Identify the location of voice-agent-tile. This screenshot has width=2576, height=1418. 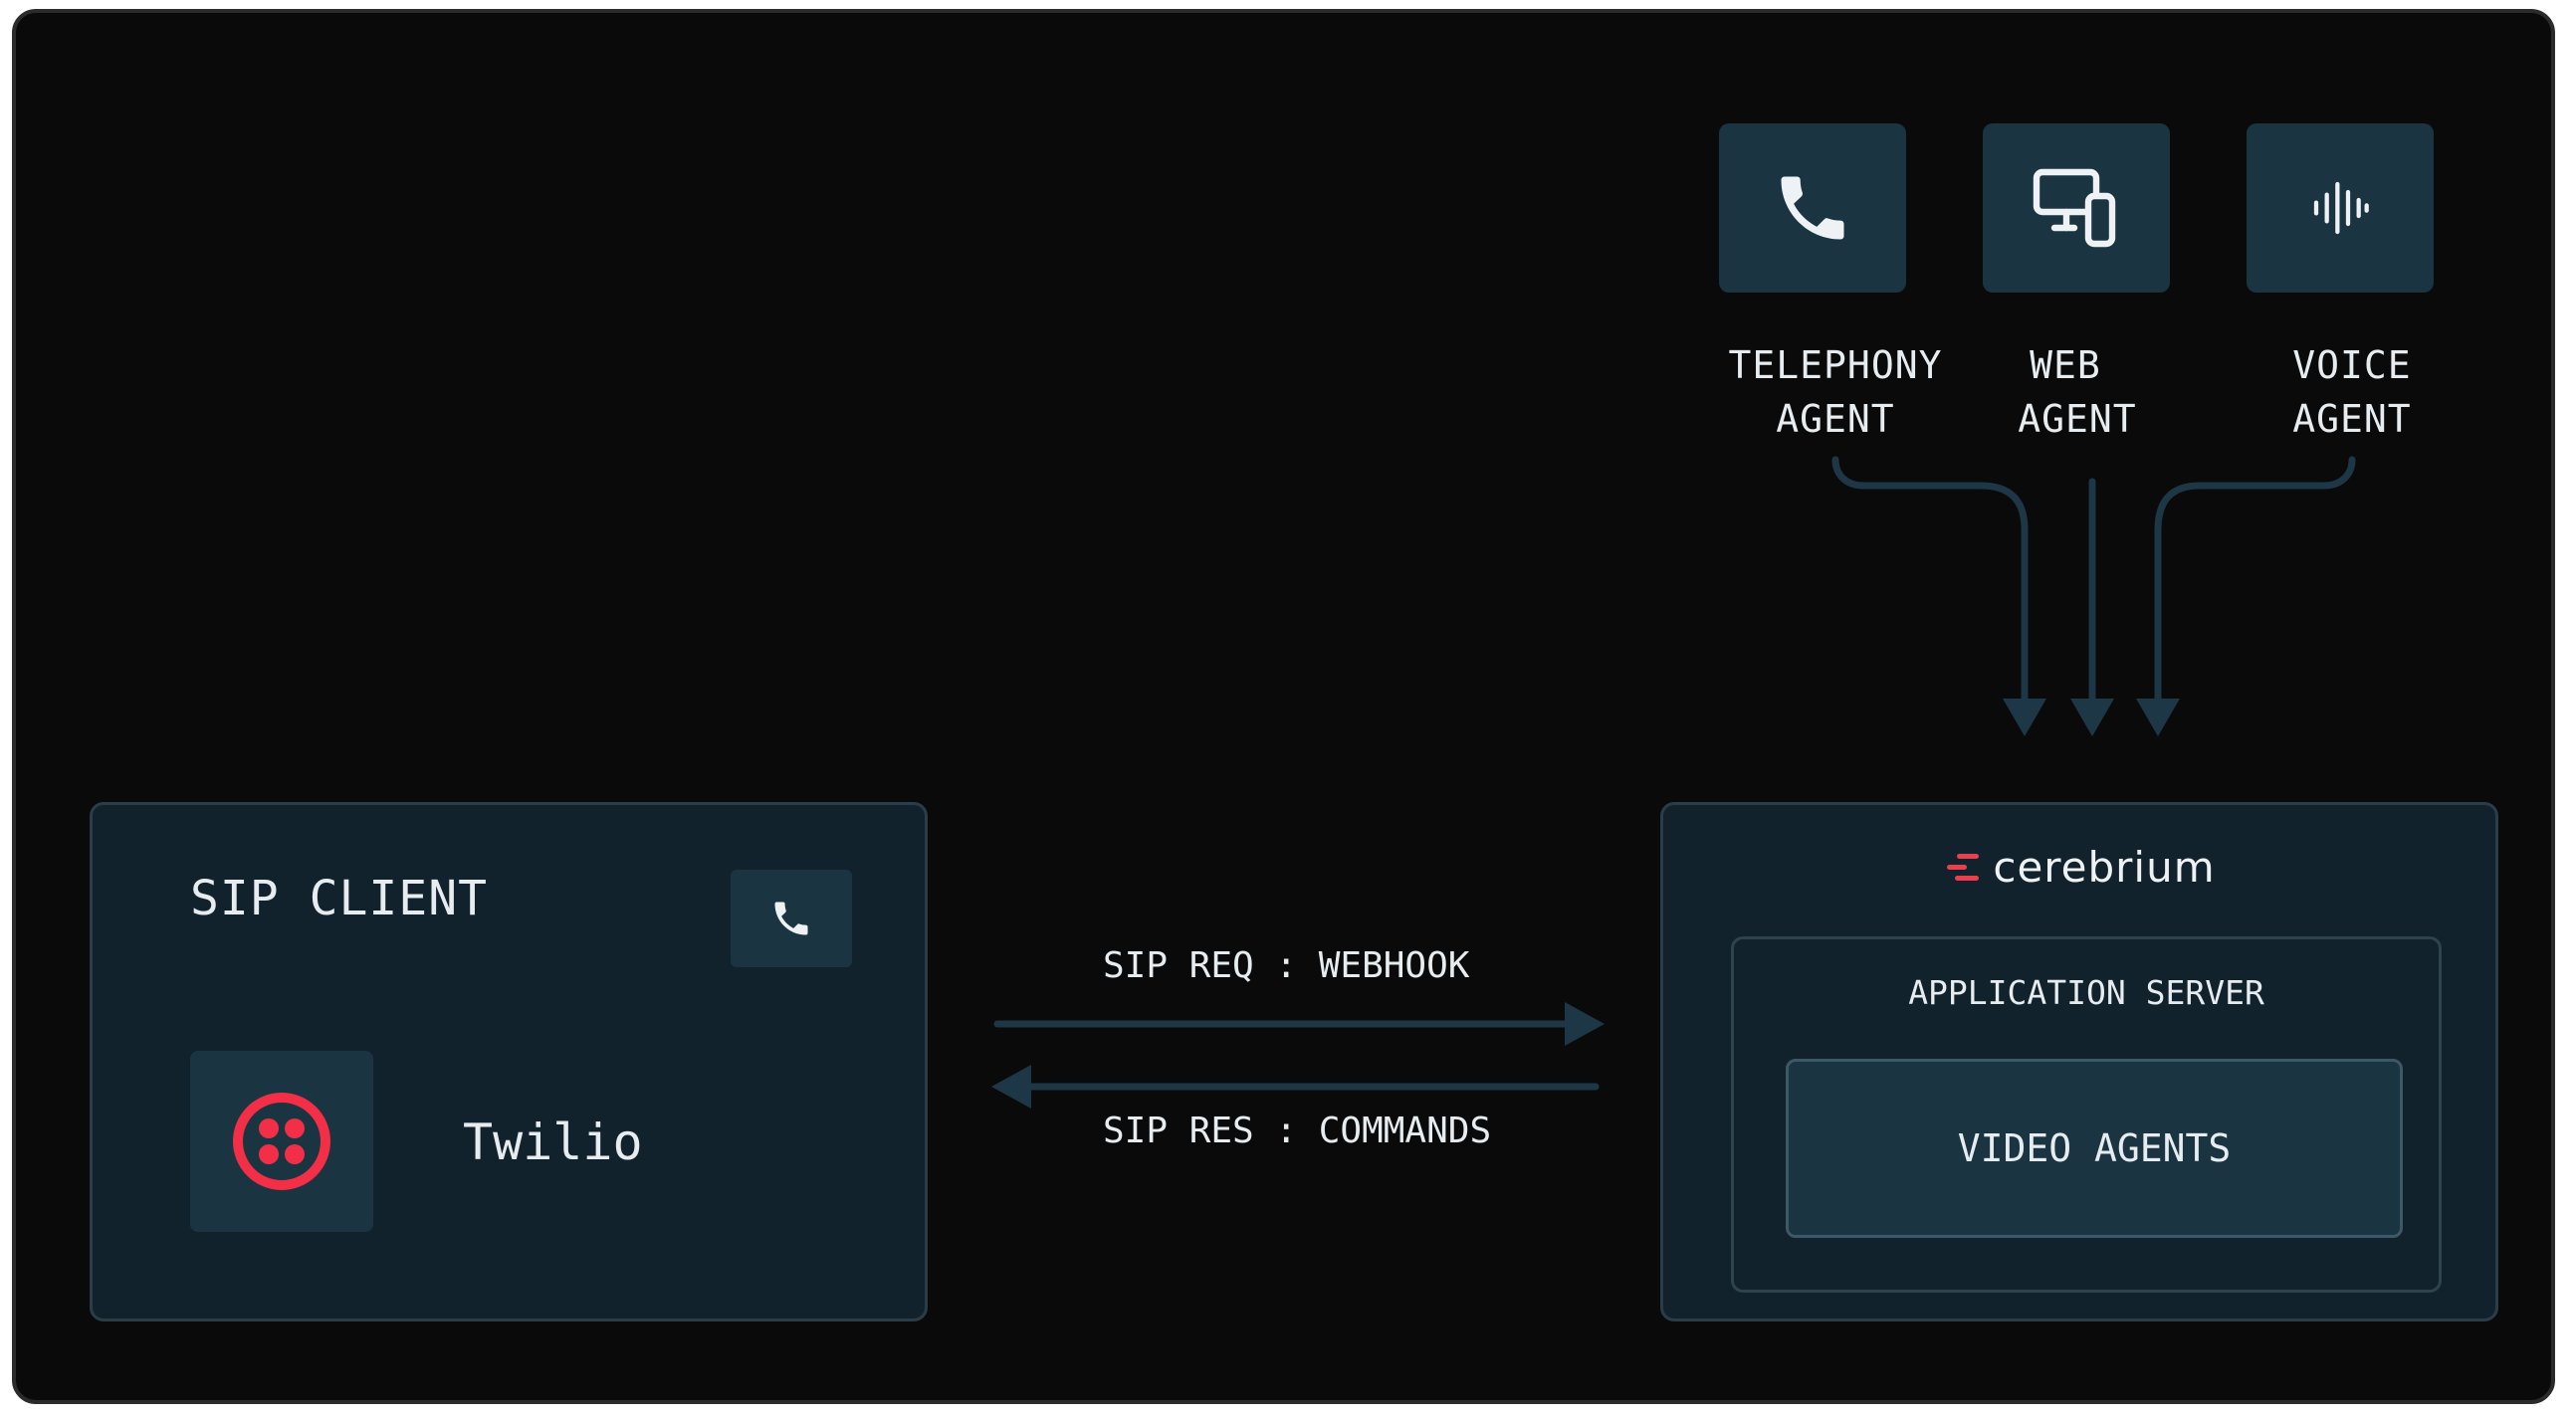
(2340, 208).